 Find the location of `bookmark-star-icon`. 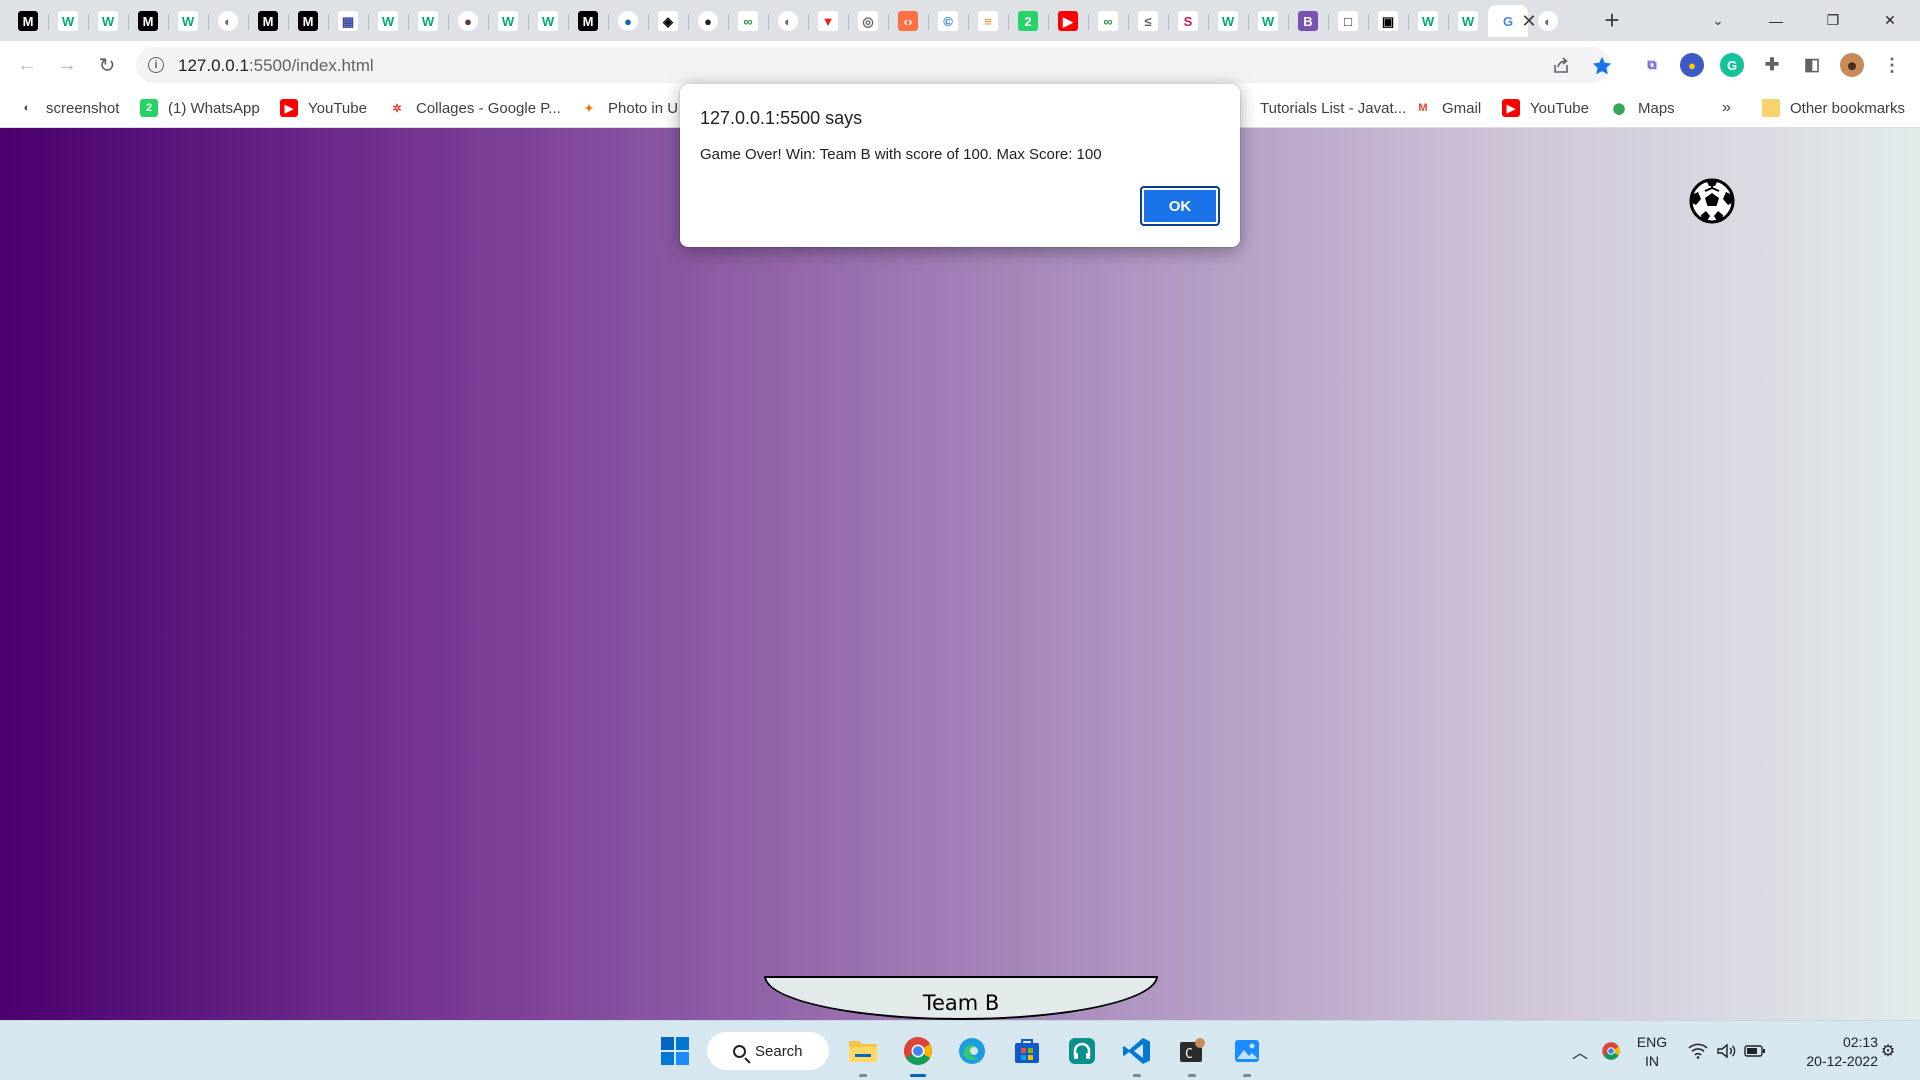

bookmark-star-icon is located at coordinates (1602, 66).